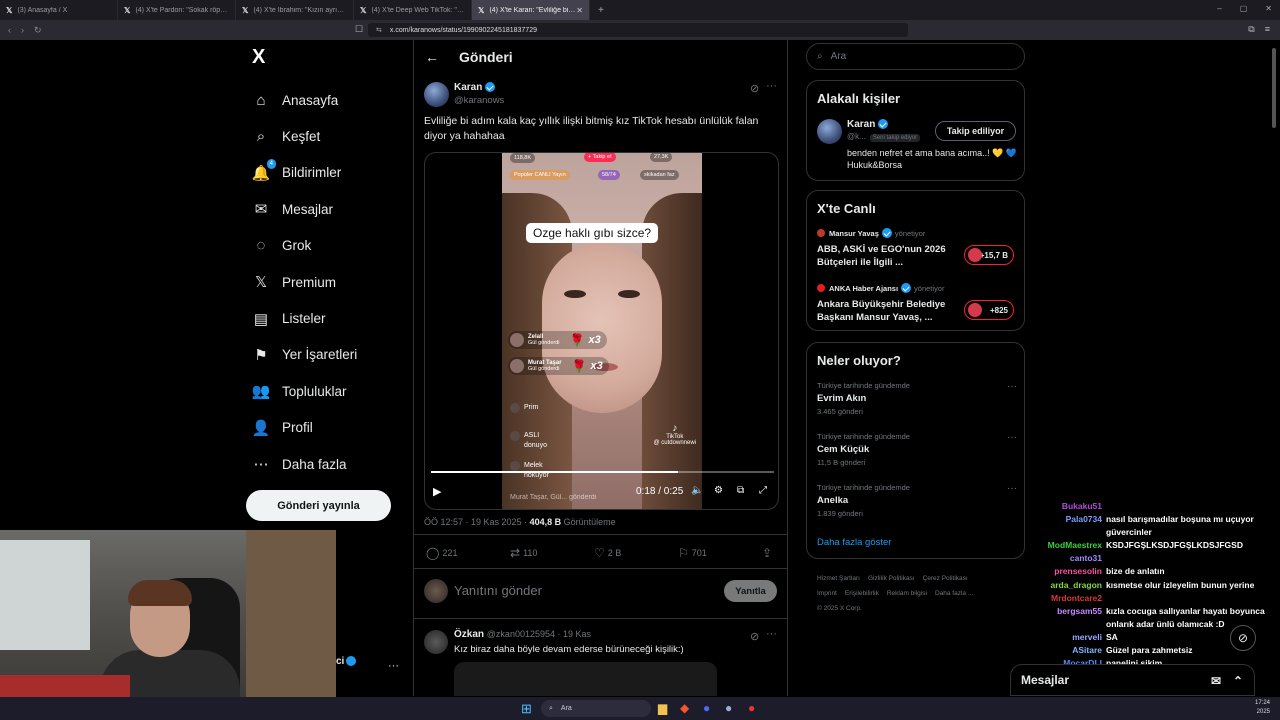 The height and width of the screenshot is (720, 1280). I want to click on sidebar-item-grok: ◌ Grok, so click(304, 246).